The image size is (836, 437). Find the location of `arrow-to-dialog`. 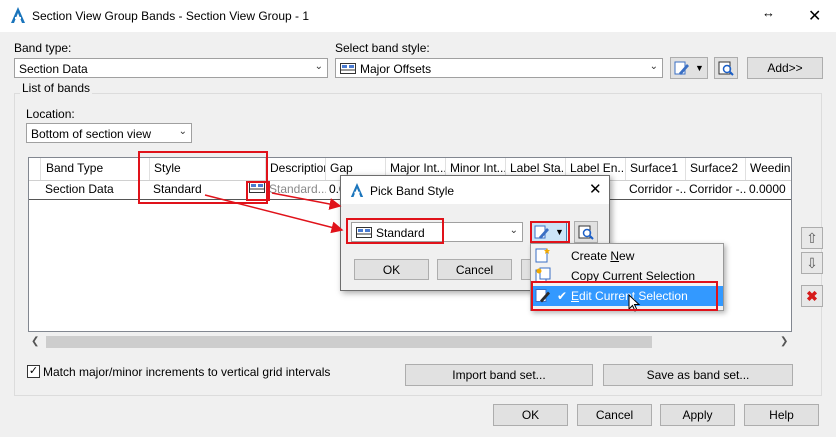

arrow-to-dialog is located at coordinates (306, 201).